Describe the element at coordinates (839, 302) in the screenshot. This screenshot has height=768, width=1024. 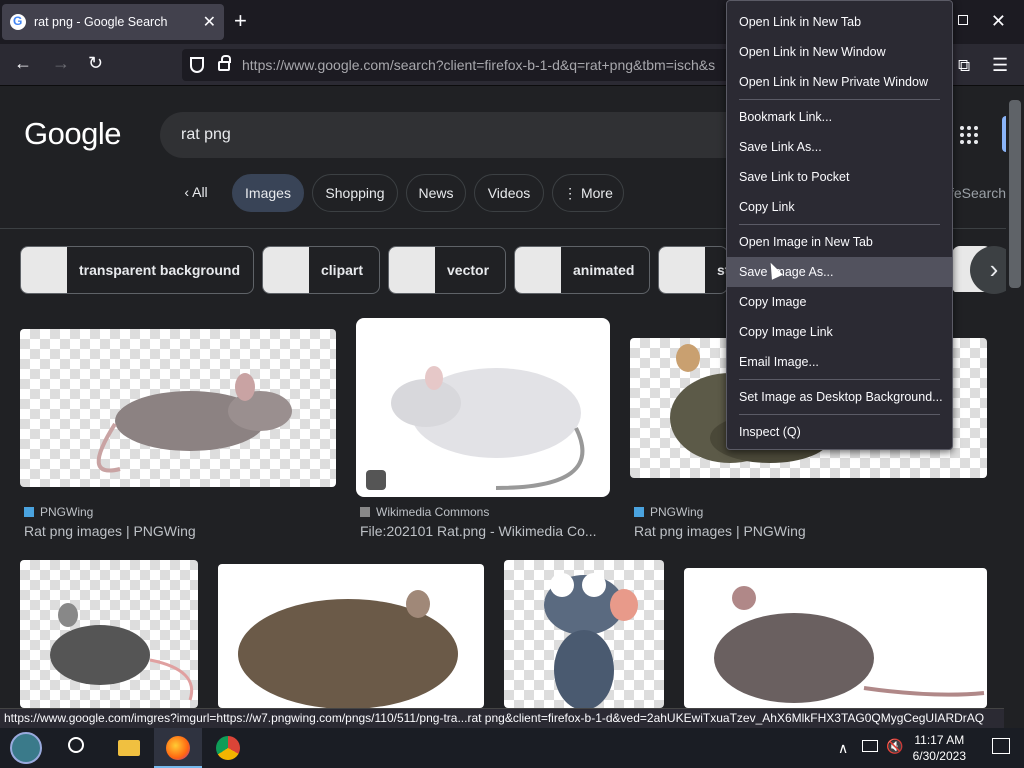
I see `menu-item-copy-image: Copy Image` at that location.